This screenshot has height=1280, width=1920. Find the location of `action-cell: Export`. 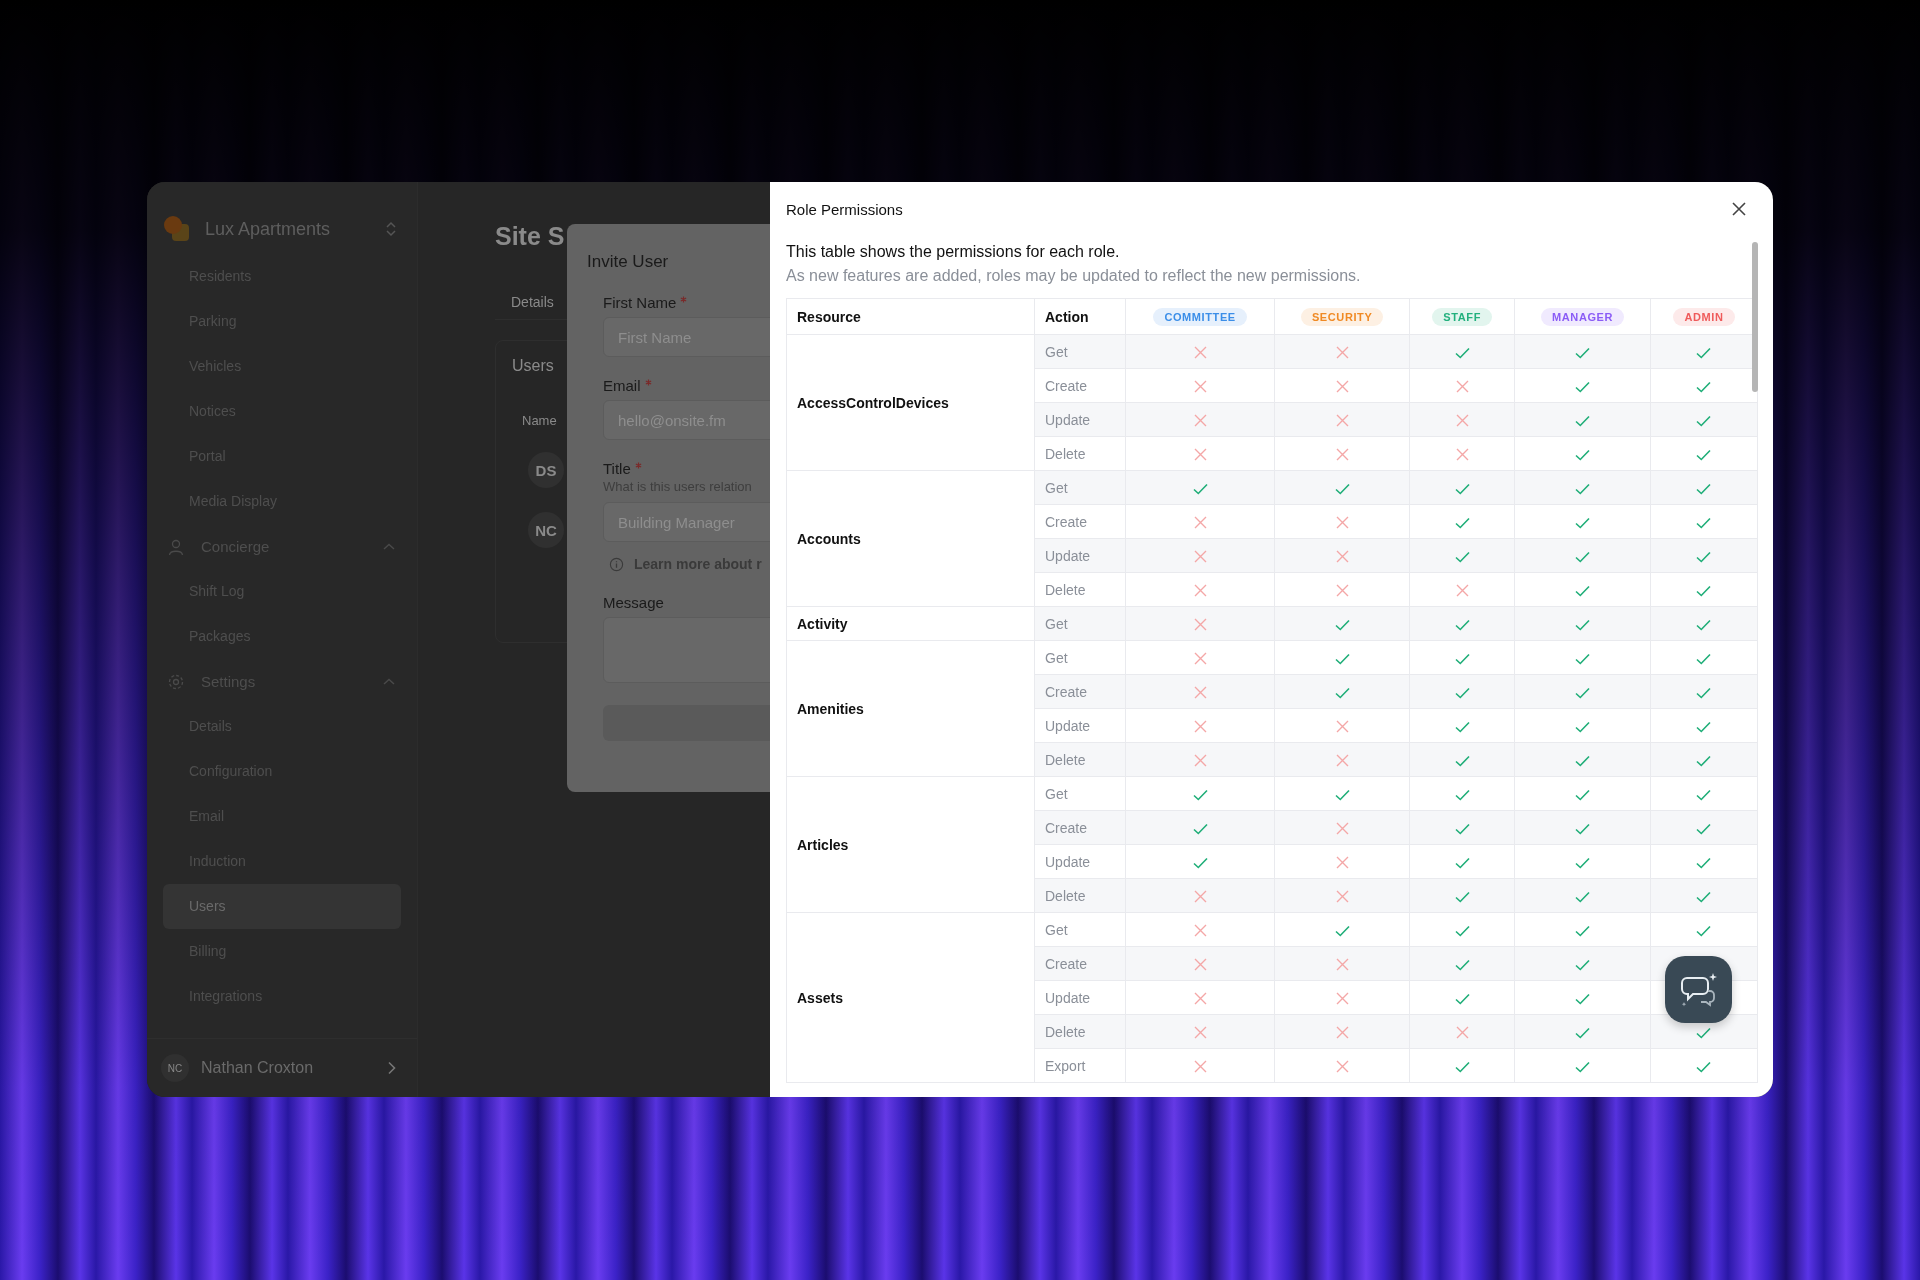

action-cell: Export is located at coordinates (1080, 1065).